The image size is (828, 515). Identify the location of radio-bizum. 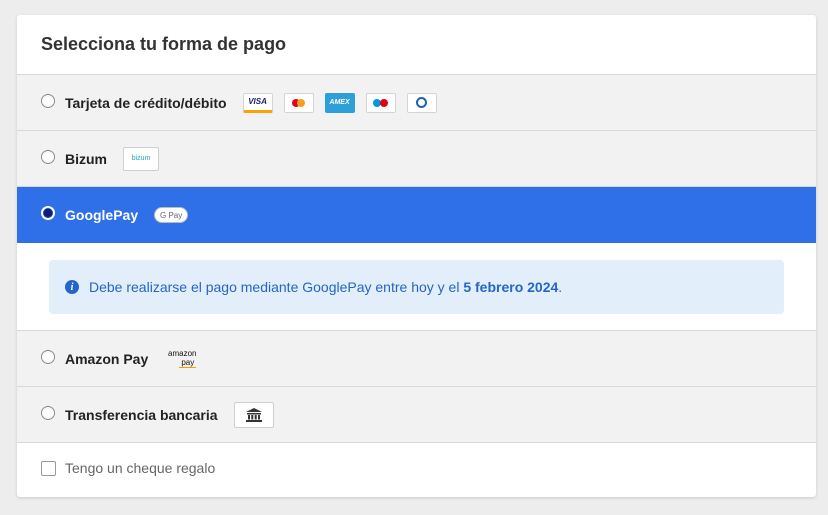
(48, 156).